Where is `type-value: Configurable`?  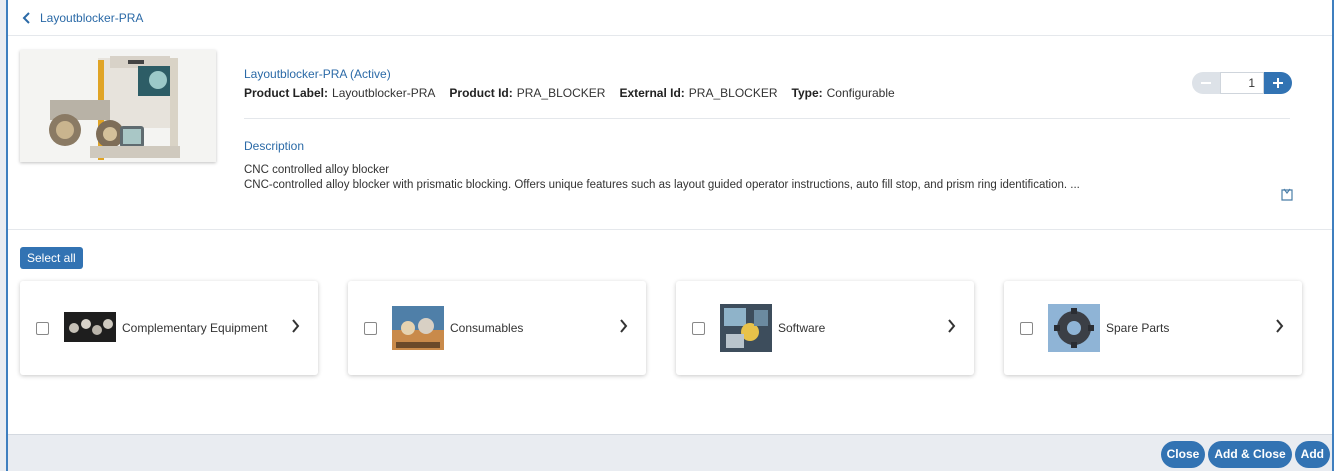
type-value: Configurable is located at coordinates (860, 93).